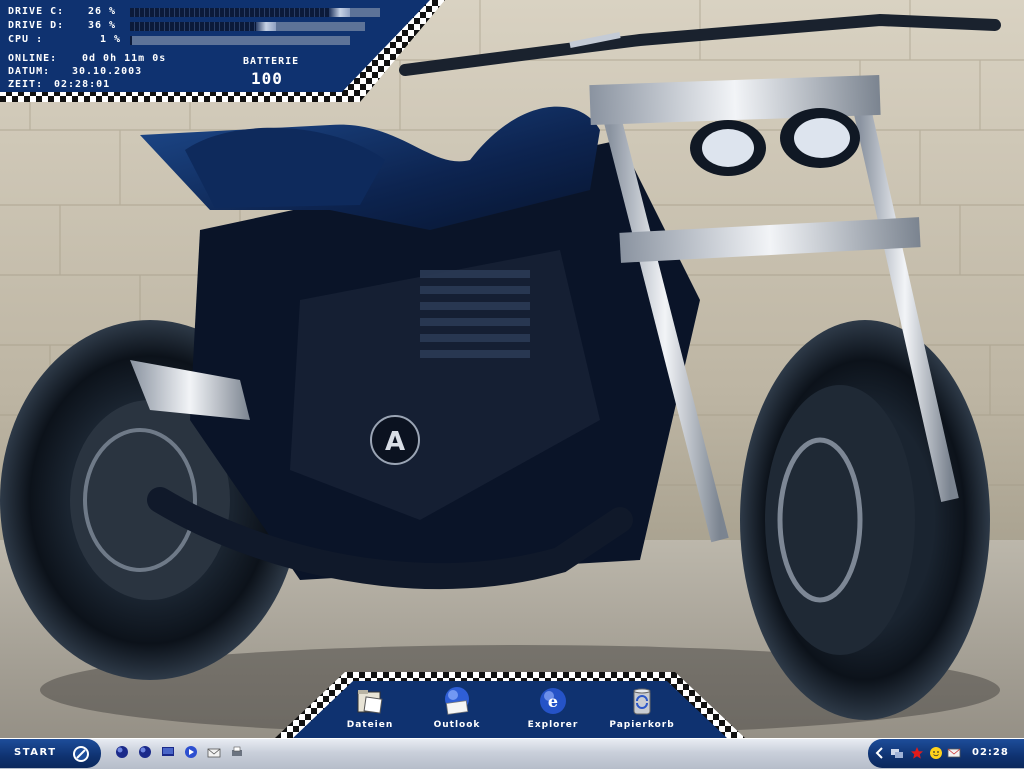 Image resolution: width=1024 pixels, height=769 pixels. I want to click on mail-icon, so click(954, 753).